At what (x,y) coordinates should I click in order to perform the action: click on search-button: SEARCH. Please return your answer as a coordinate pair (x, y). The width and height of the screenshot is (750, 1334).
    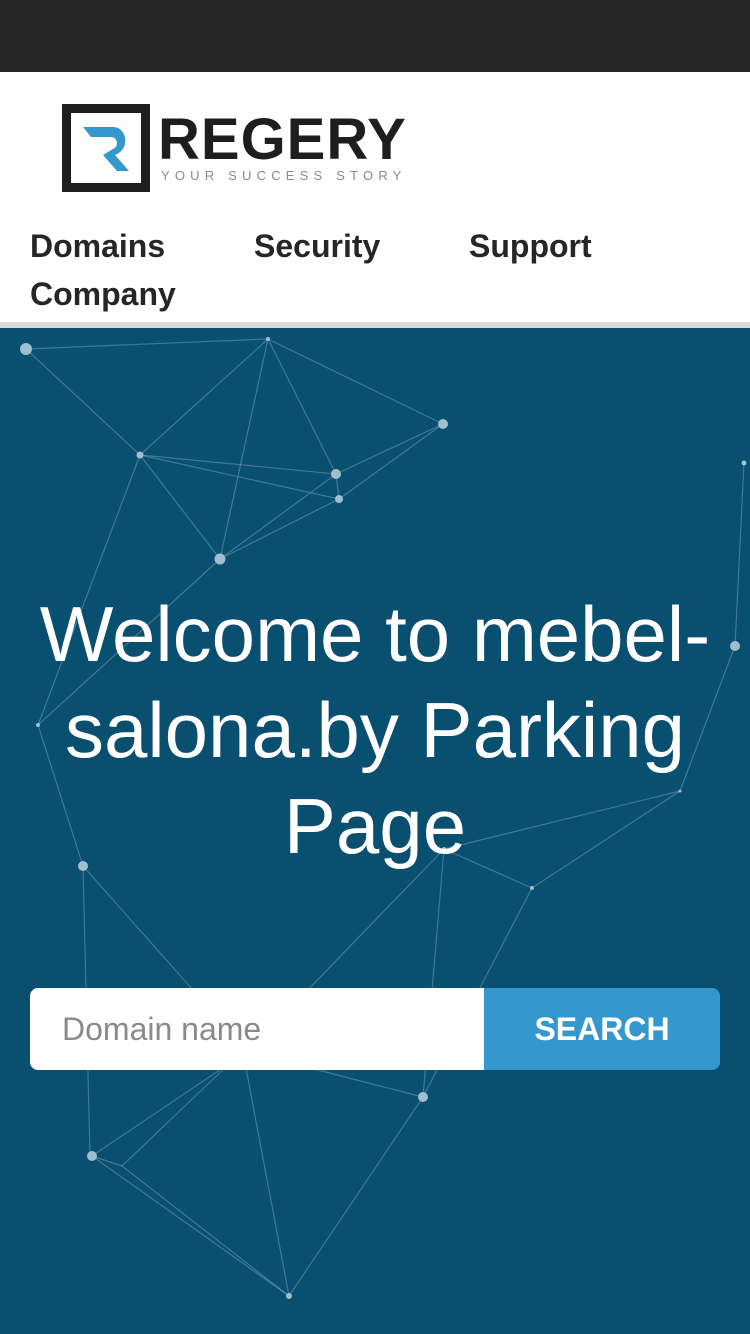
    Looking at the image, I should click on (602, 1029).